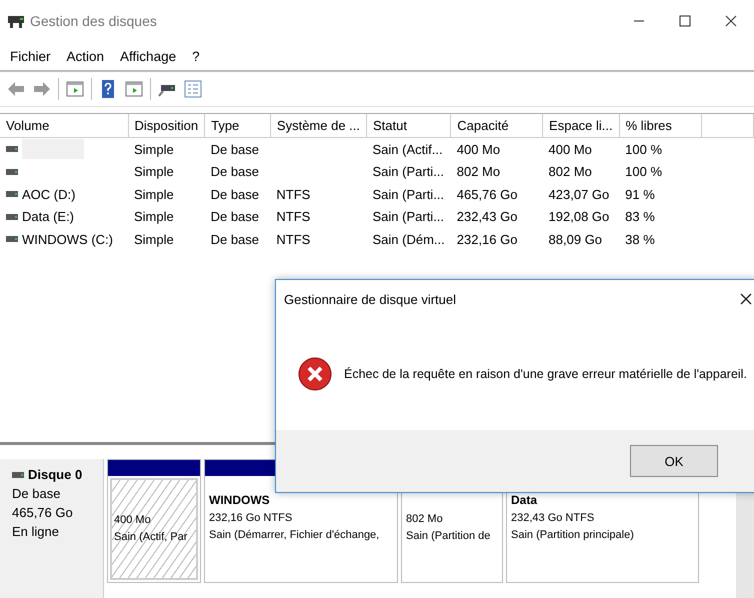 The image size is (754, 598). Describe the element at coordinates (685, 21) in the screenshot. I see `maximize-icon` at that location.